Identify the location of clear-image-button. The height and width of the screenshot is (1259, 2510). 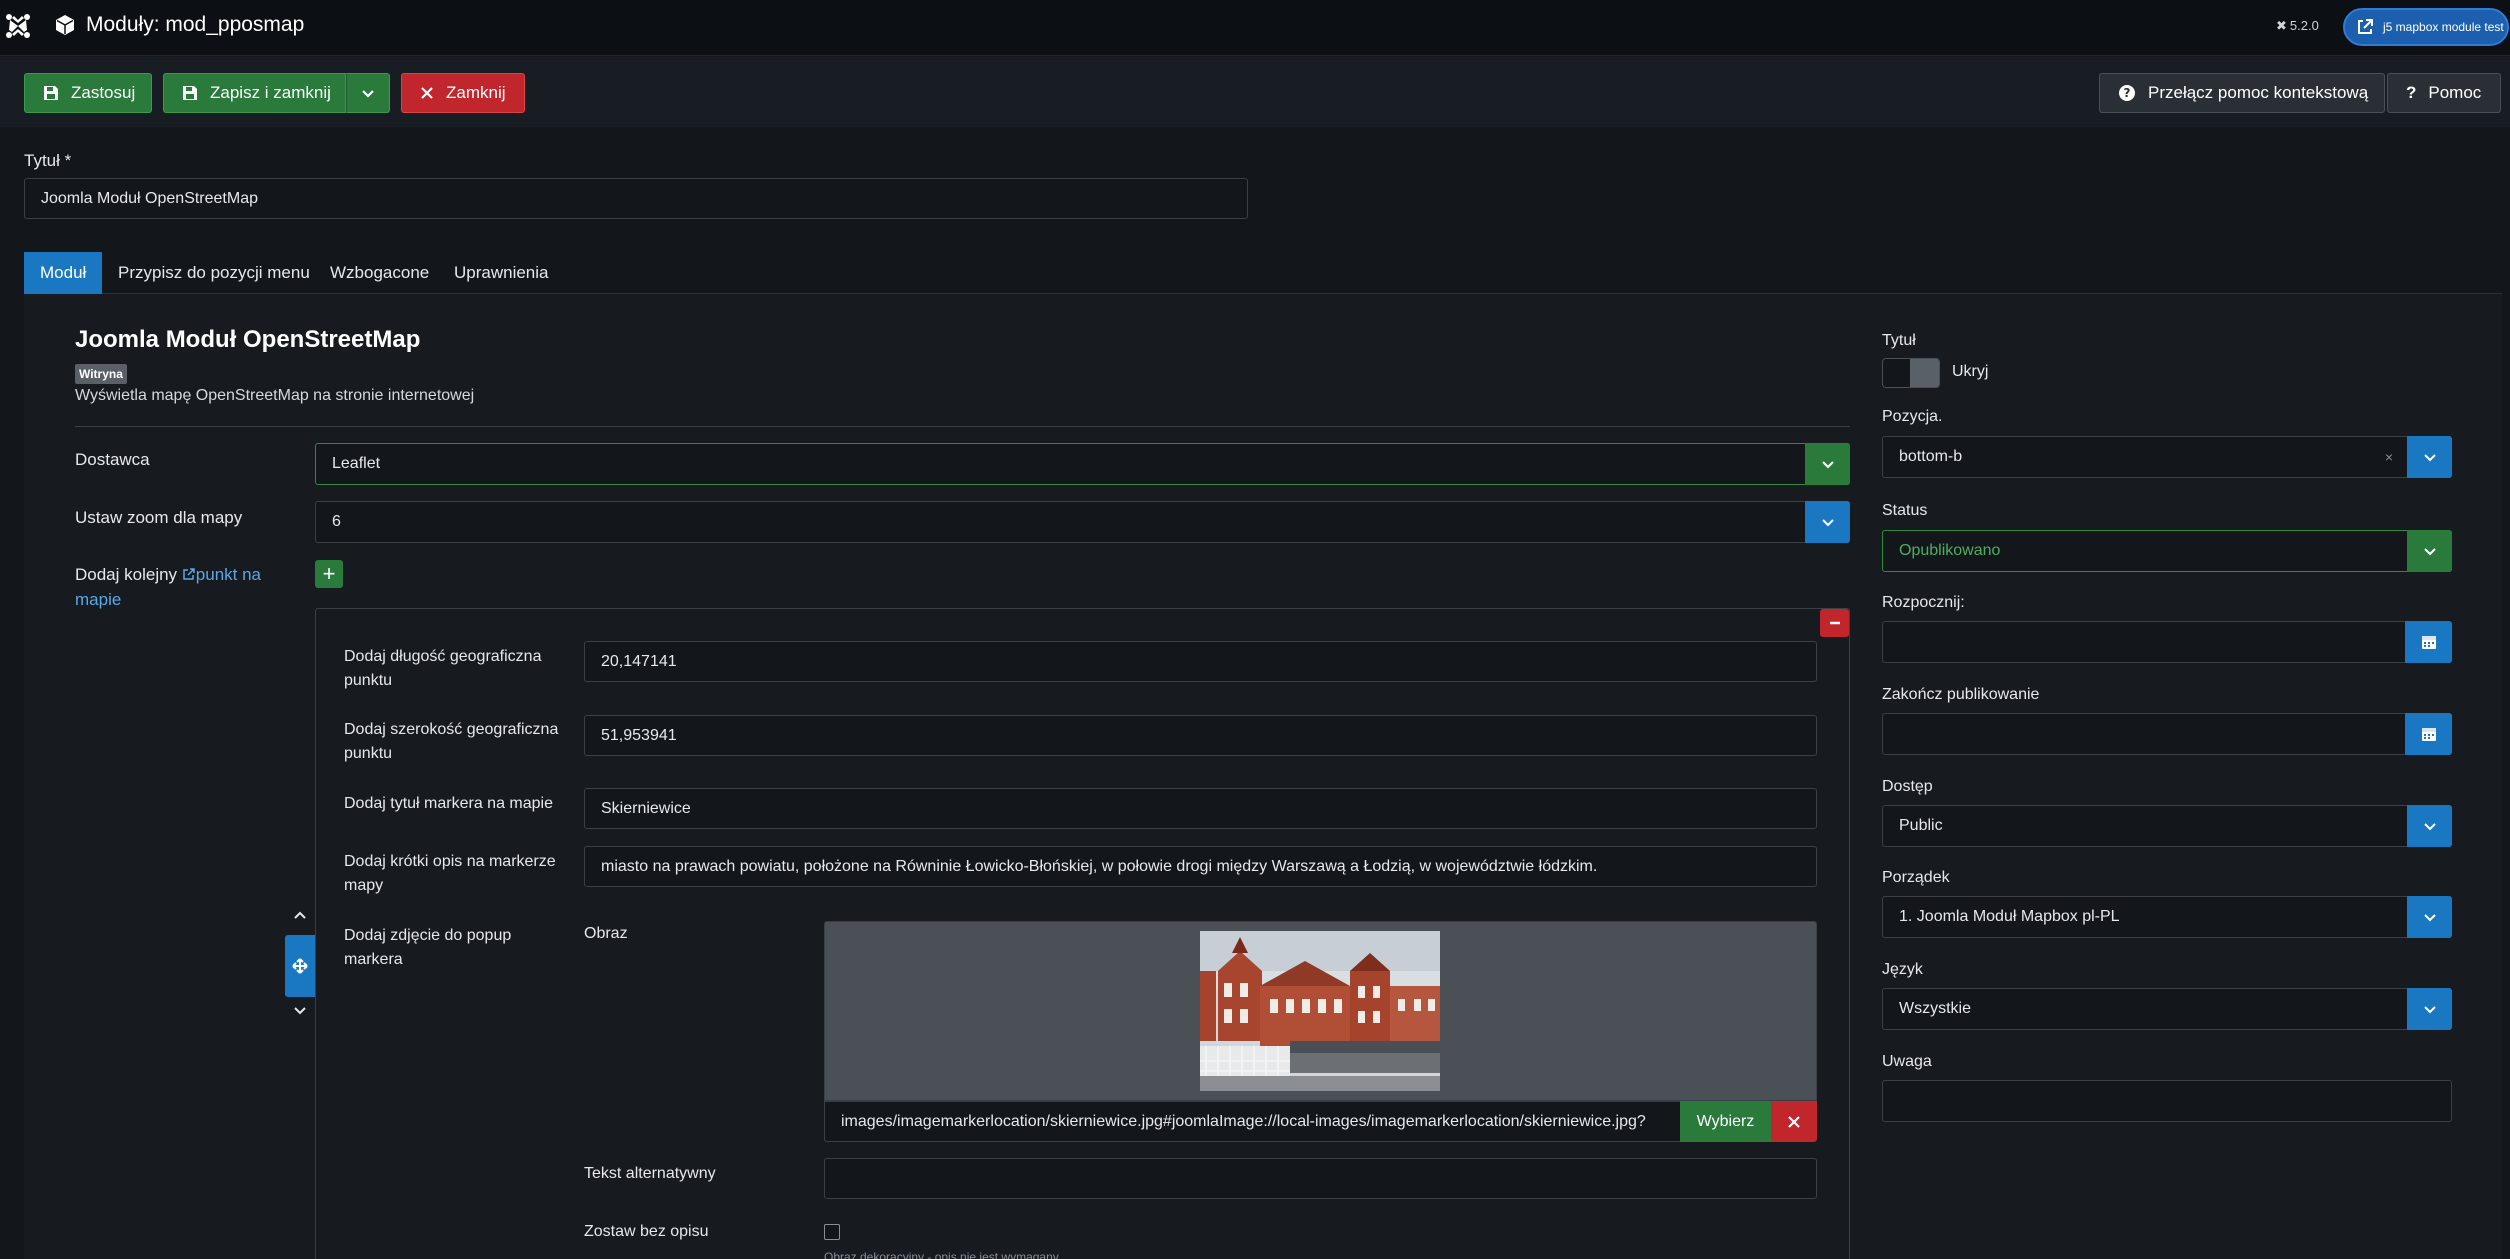
(1794, 1121).